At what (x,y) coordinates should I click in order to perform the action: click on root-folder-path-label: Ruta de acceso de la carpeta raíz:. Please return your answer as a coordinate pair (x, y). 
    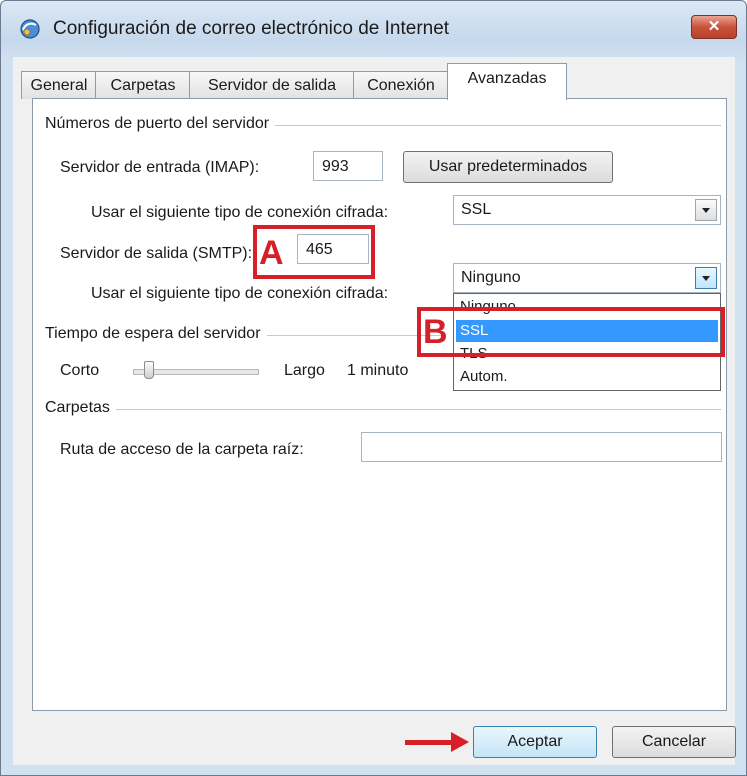
    Looking at the image, I should click on (182, 449).